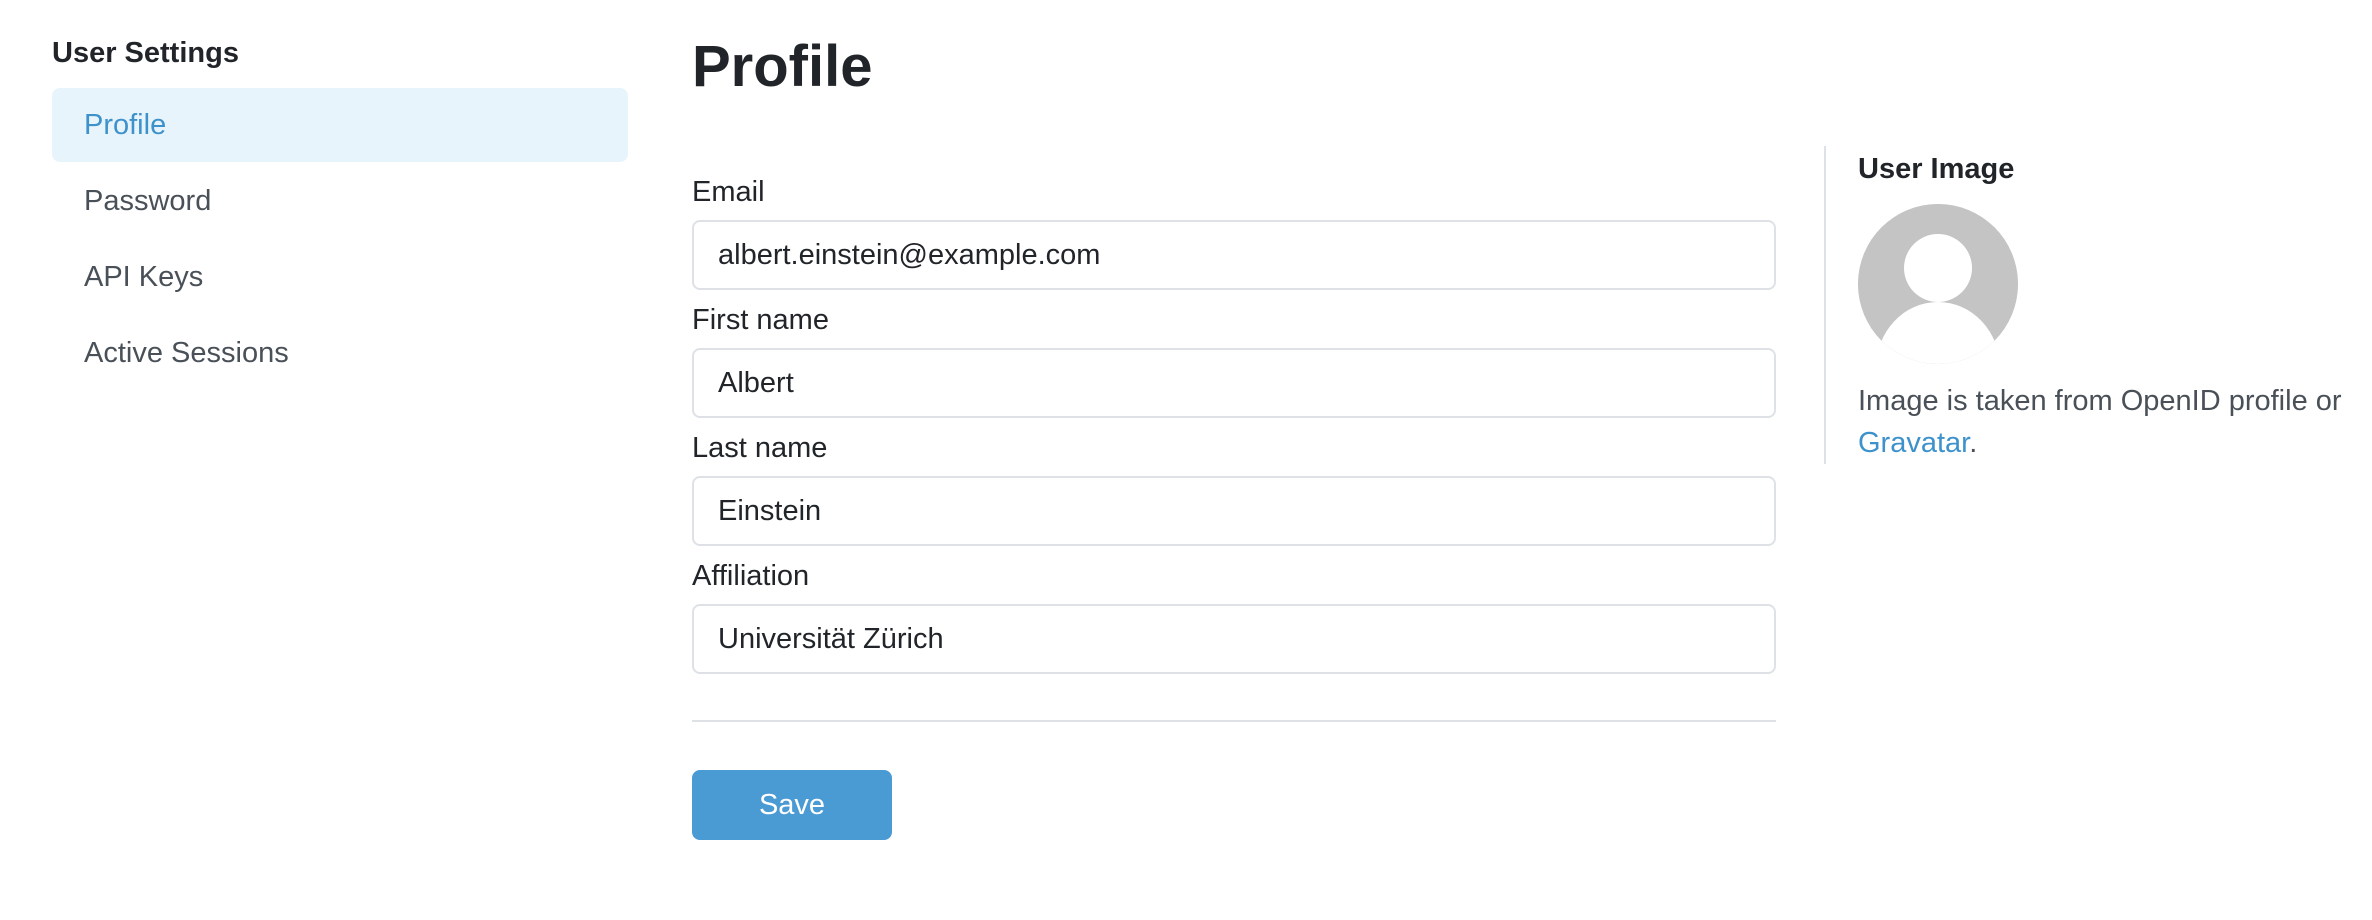 This screenshot has width=2372, height=920. What do you see at coordinates (792, 805) in the screenshot?
I see `save-button: Save` at bounding box center [792, 805].